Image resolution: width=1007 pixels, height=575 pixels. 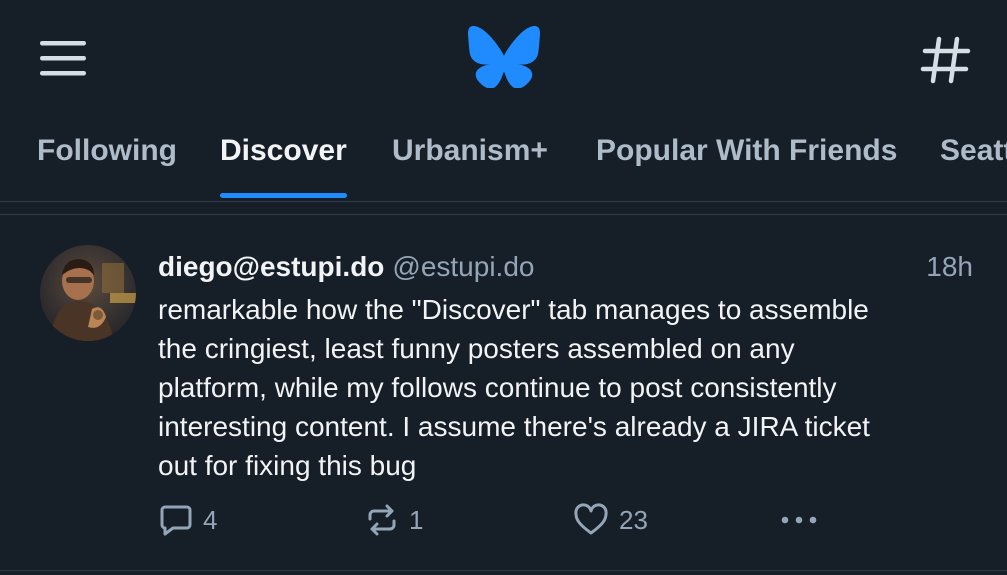 I want to click on repost-button: 1, so click(x=393, y=520).